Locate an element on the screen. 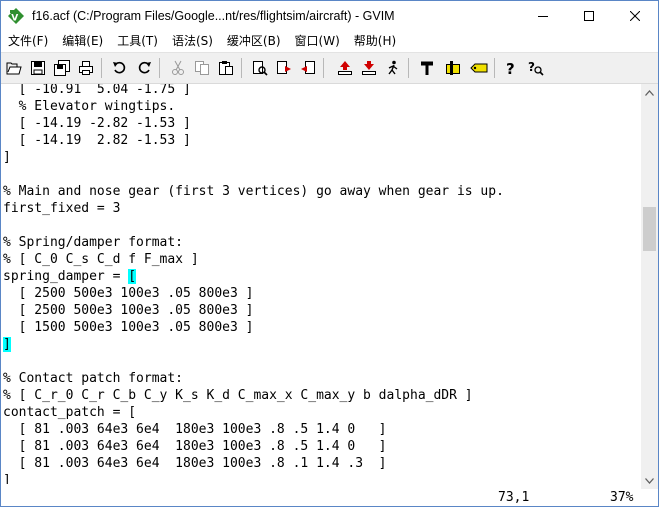 This screenshot has height=507, width=659. run-shell-button is located at coordinates (453, 68).